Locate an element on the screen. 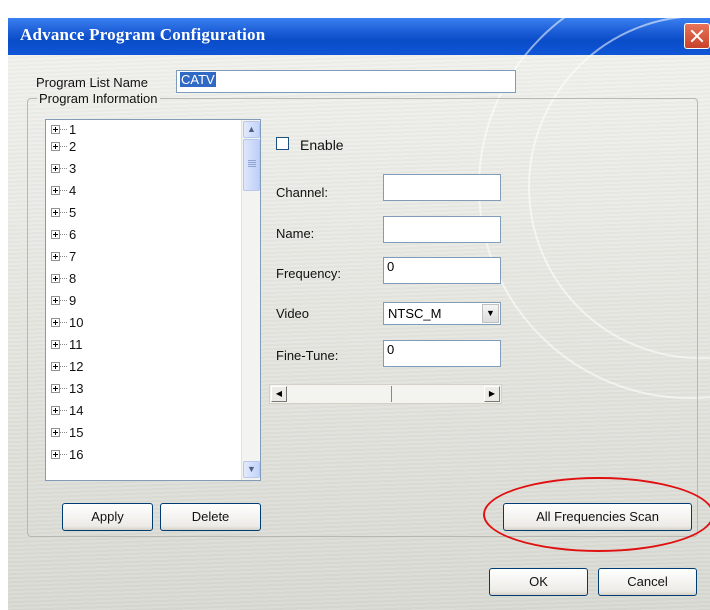 This screenshot has width=710, height=610. channel-field is located at coordinates (442, 187).